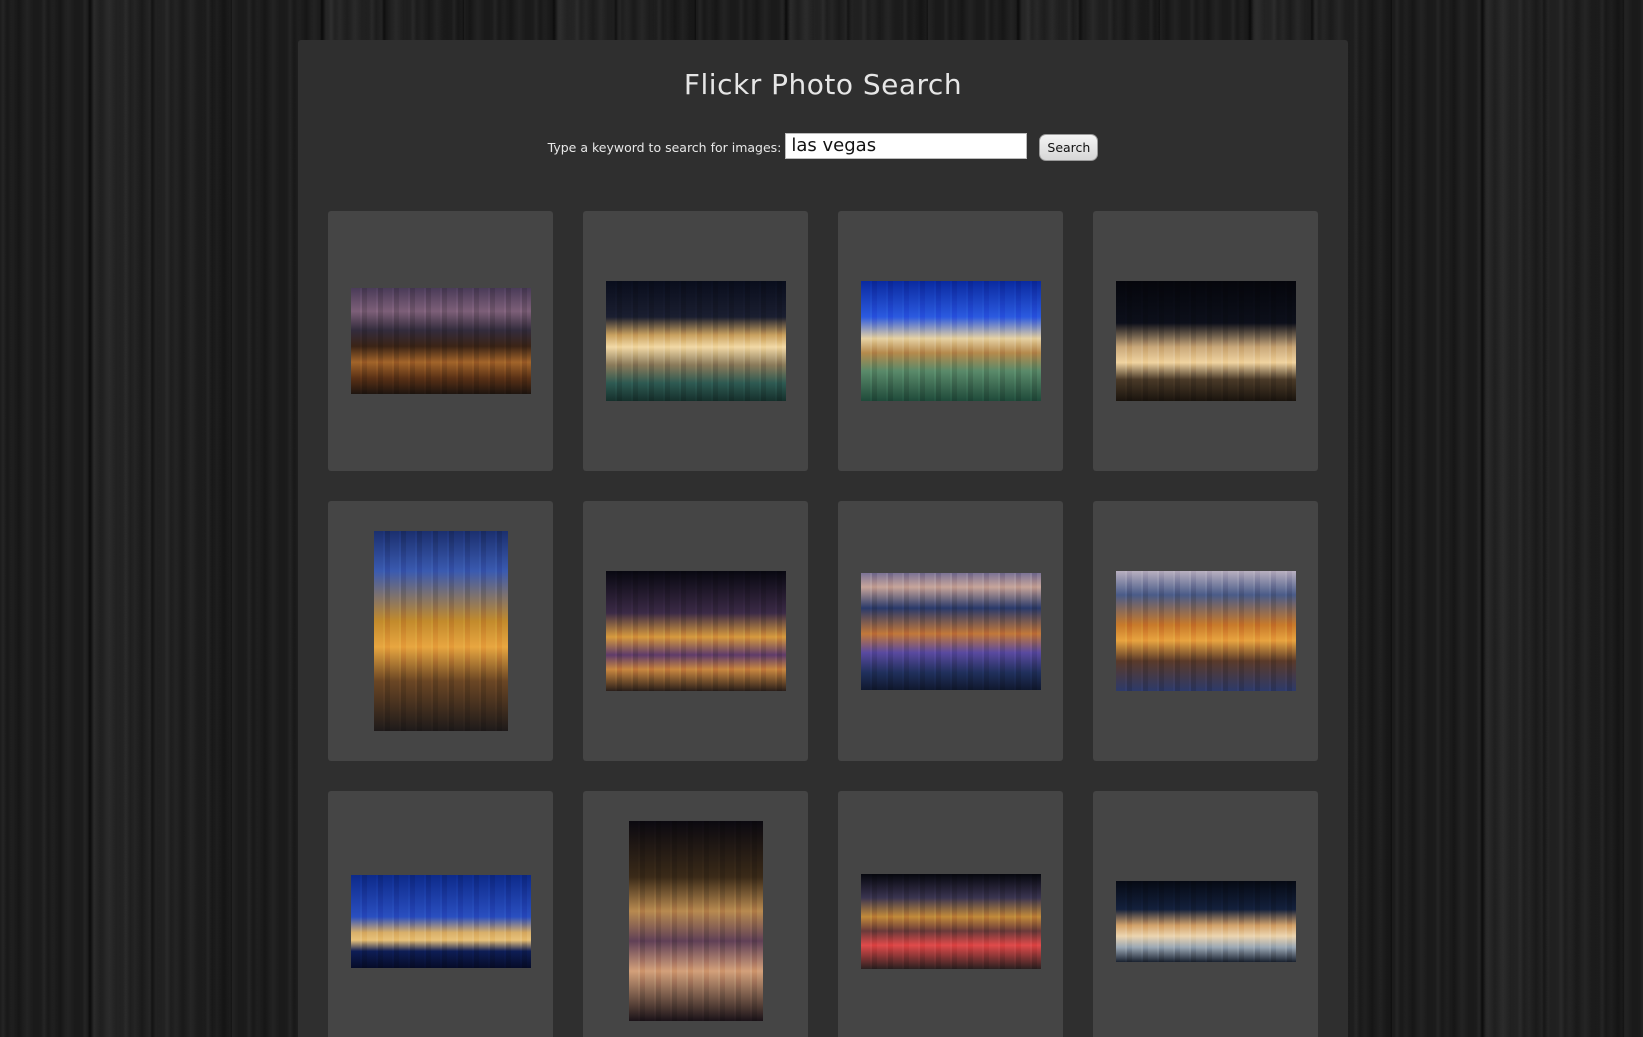  Describe the element at coordinates (1069, 147) in the screenshot. I see `search-button: Search` at that location.